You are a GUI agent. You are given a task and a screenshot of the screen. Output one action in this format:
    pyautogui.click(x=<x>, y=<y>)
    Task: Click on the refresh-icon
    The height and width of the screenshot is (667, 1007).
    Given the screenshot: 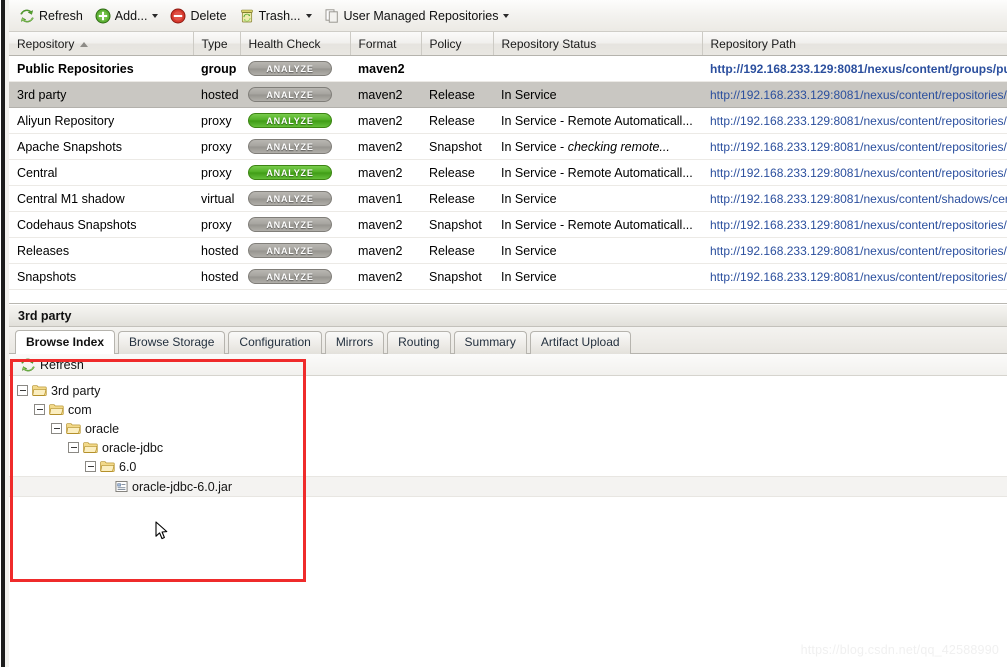 What is the action you would take?
    pyautogui.click(x=27, y=16)
    